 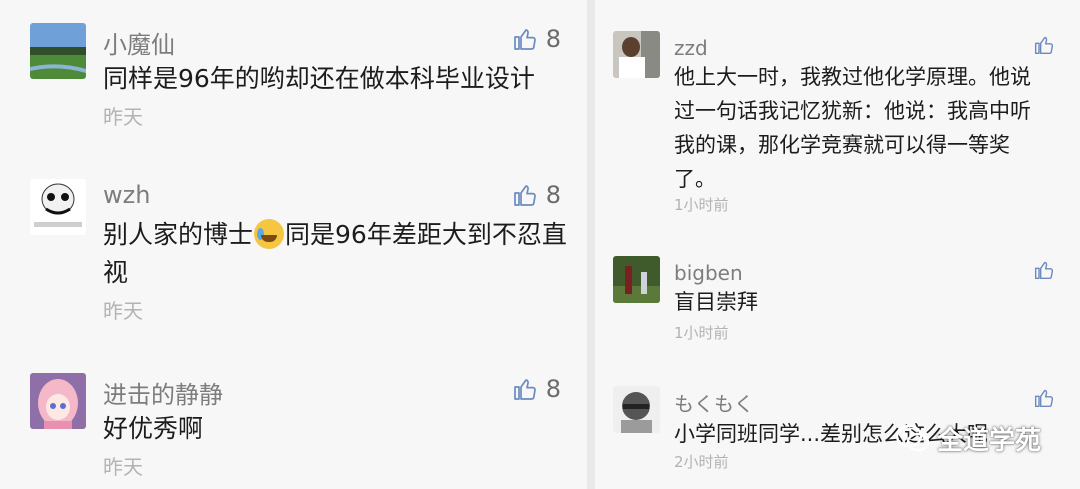 What do you see at coordinates (708, 273) in the screenshot?
I see `comment-author: bigben` at bounding box center [708, 273].